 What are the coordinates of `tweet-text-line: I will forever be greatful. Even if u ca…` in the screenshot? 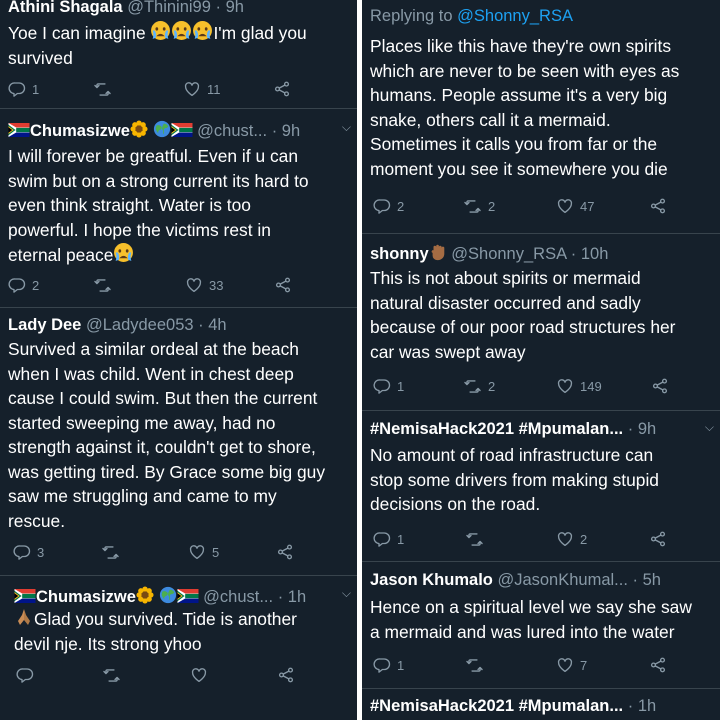 It's located at (153, 156).